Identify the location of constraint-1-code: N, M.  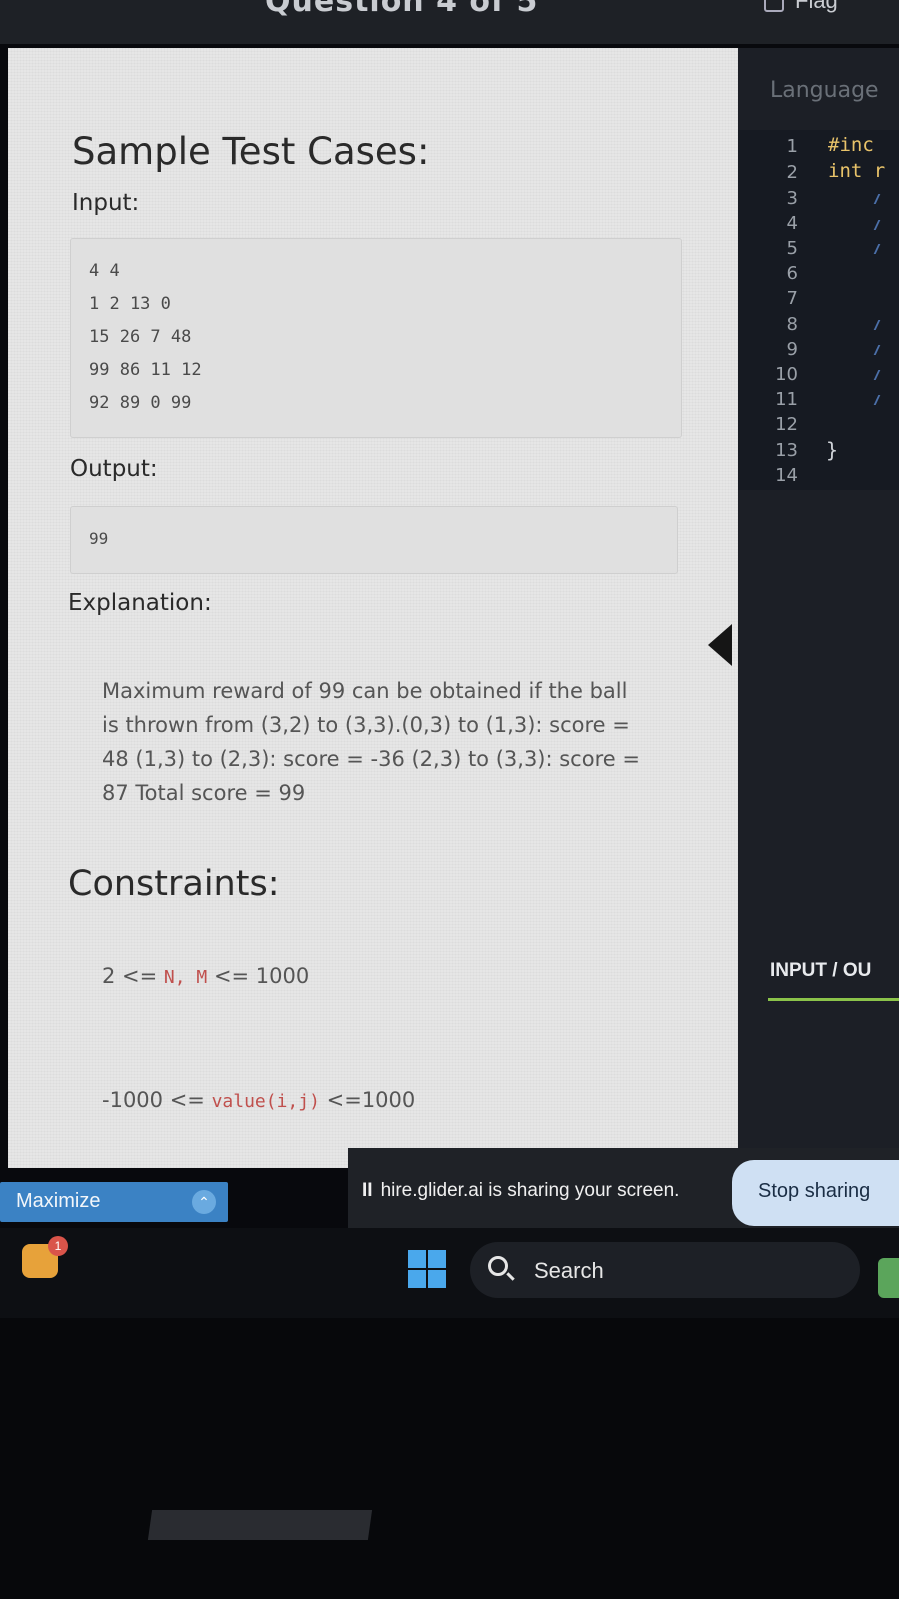
(185, 977).